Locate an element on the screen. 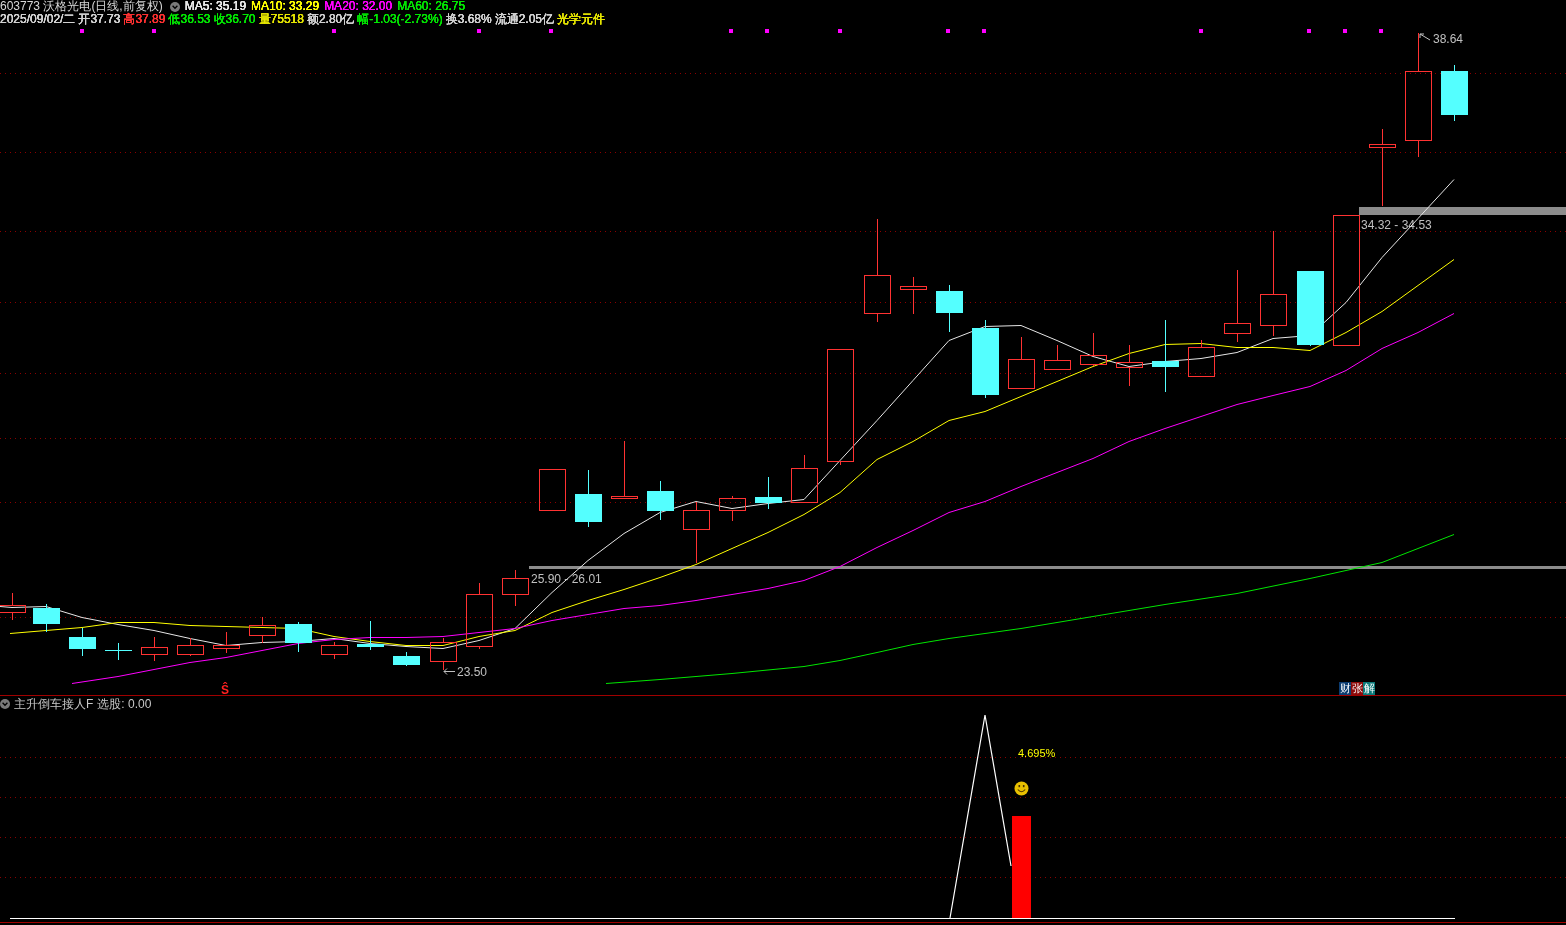 Image resolution: width=1566 pixels, height=925 pixels. moving-average-value: MA10: 33.29 is located at coordinates (285, 6).